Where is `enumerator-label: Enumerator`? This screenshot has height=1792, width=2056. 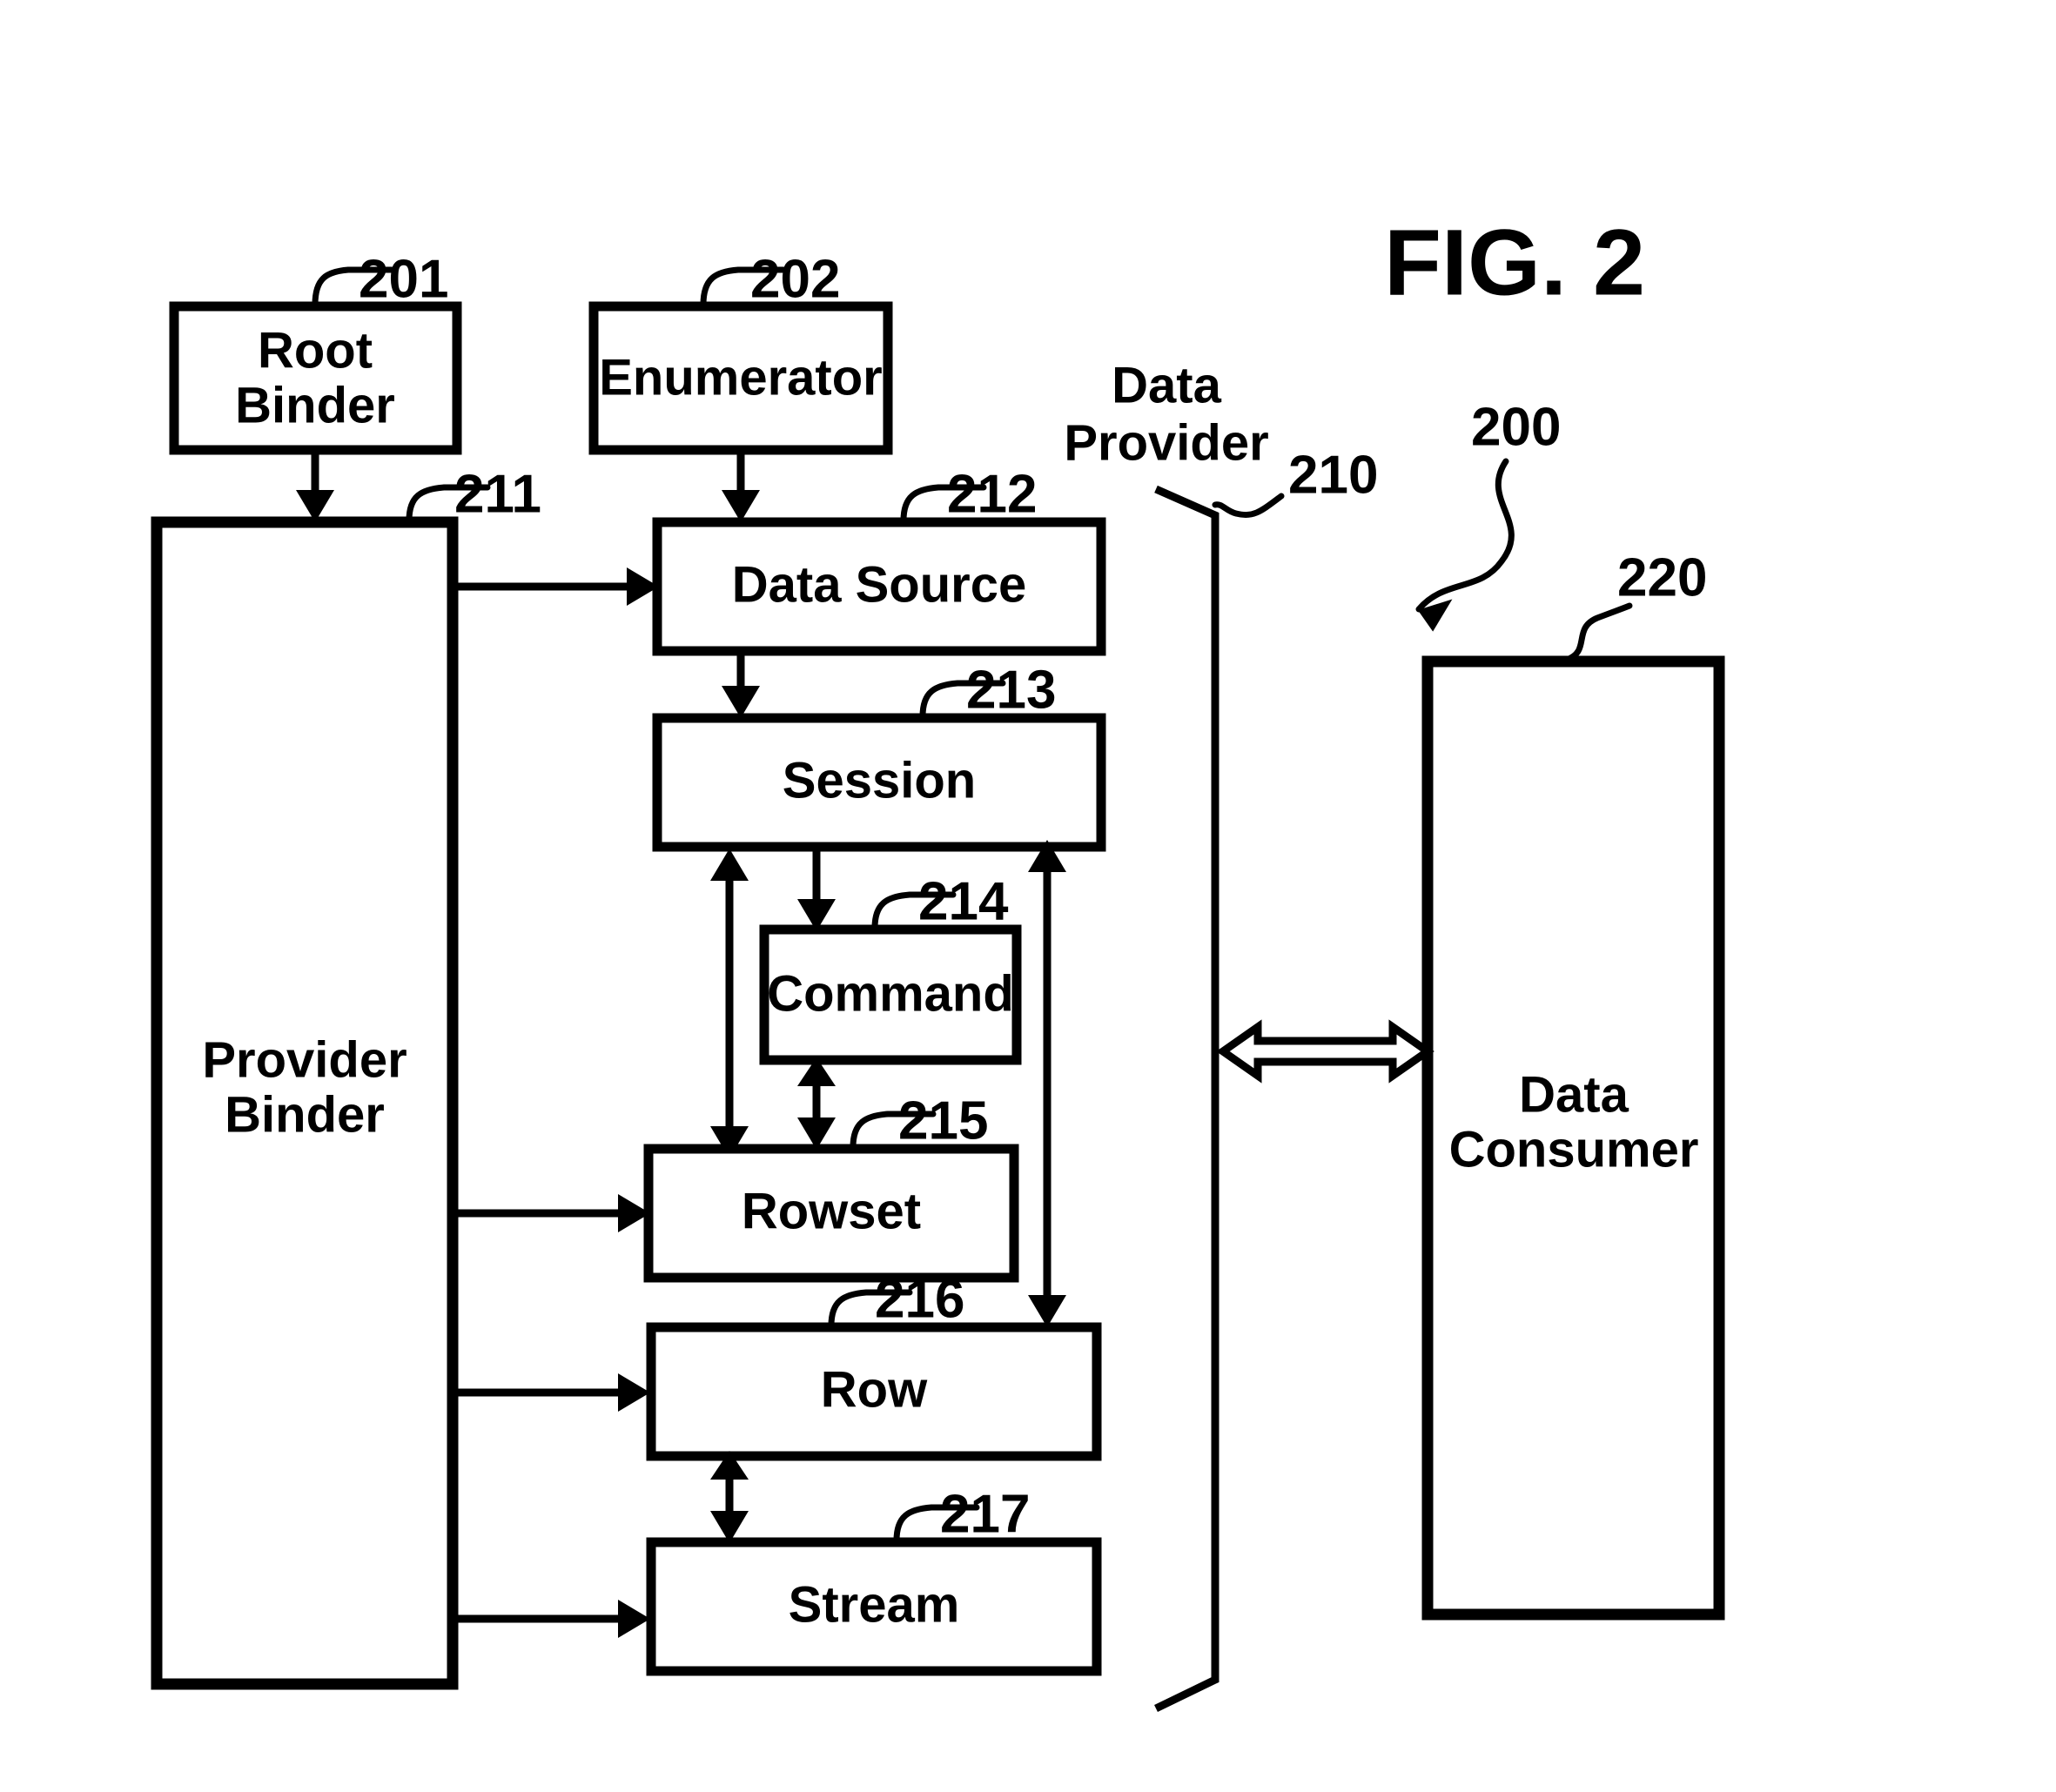
enumerator-label: Enumerator is located at coordinates (741, 377).